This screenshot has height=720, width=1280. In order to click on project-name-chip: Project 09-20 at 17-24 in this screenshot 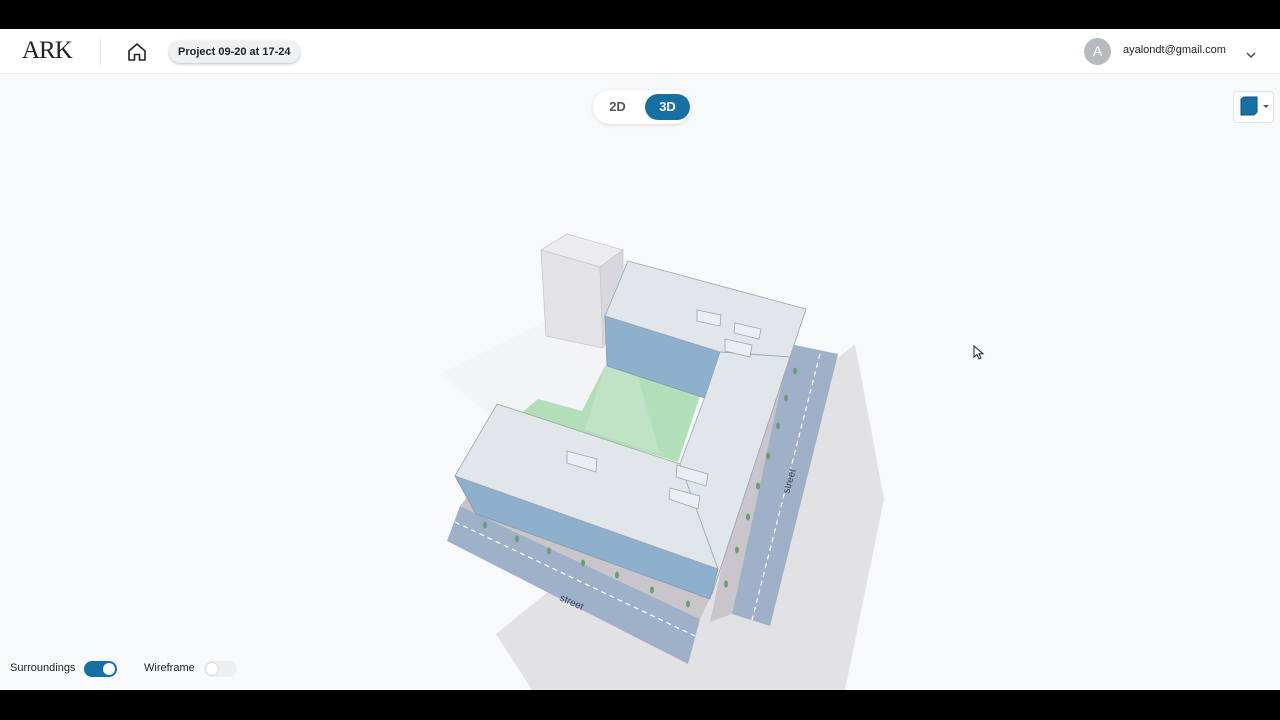, I will do `click(234, 52)`.